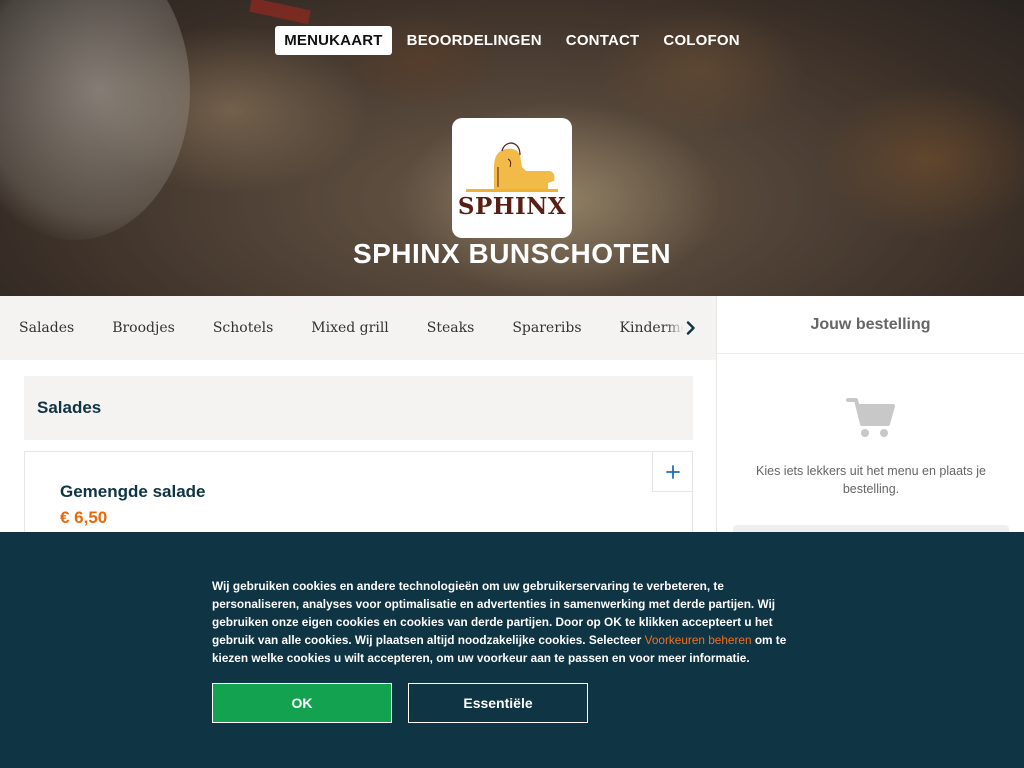 The width and height of the screenshot is (1024, 768). What do you see at coordinates (358, 408) in the screenshot?
I see `section-header: Salades` at bounding box center [358, 408].